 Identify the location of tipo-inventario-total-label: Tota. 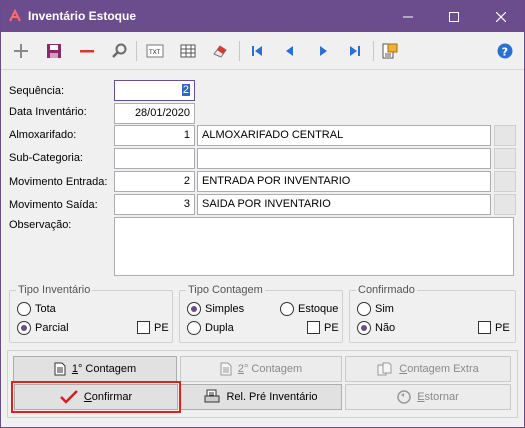
(45, 309).